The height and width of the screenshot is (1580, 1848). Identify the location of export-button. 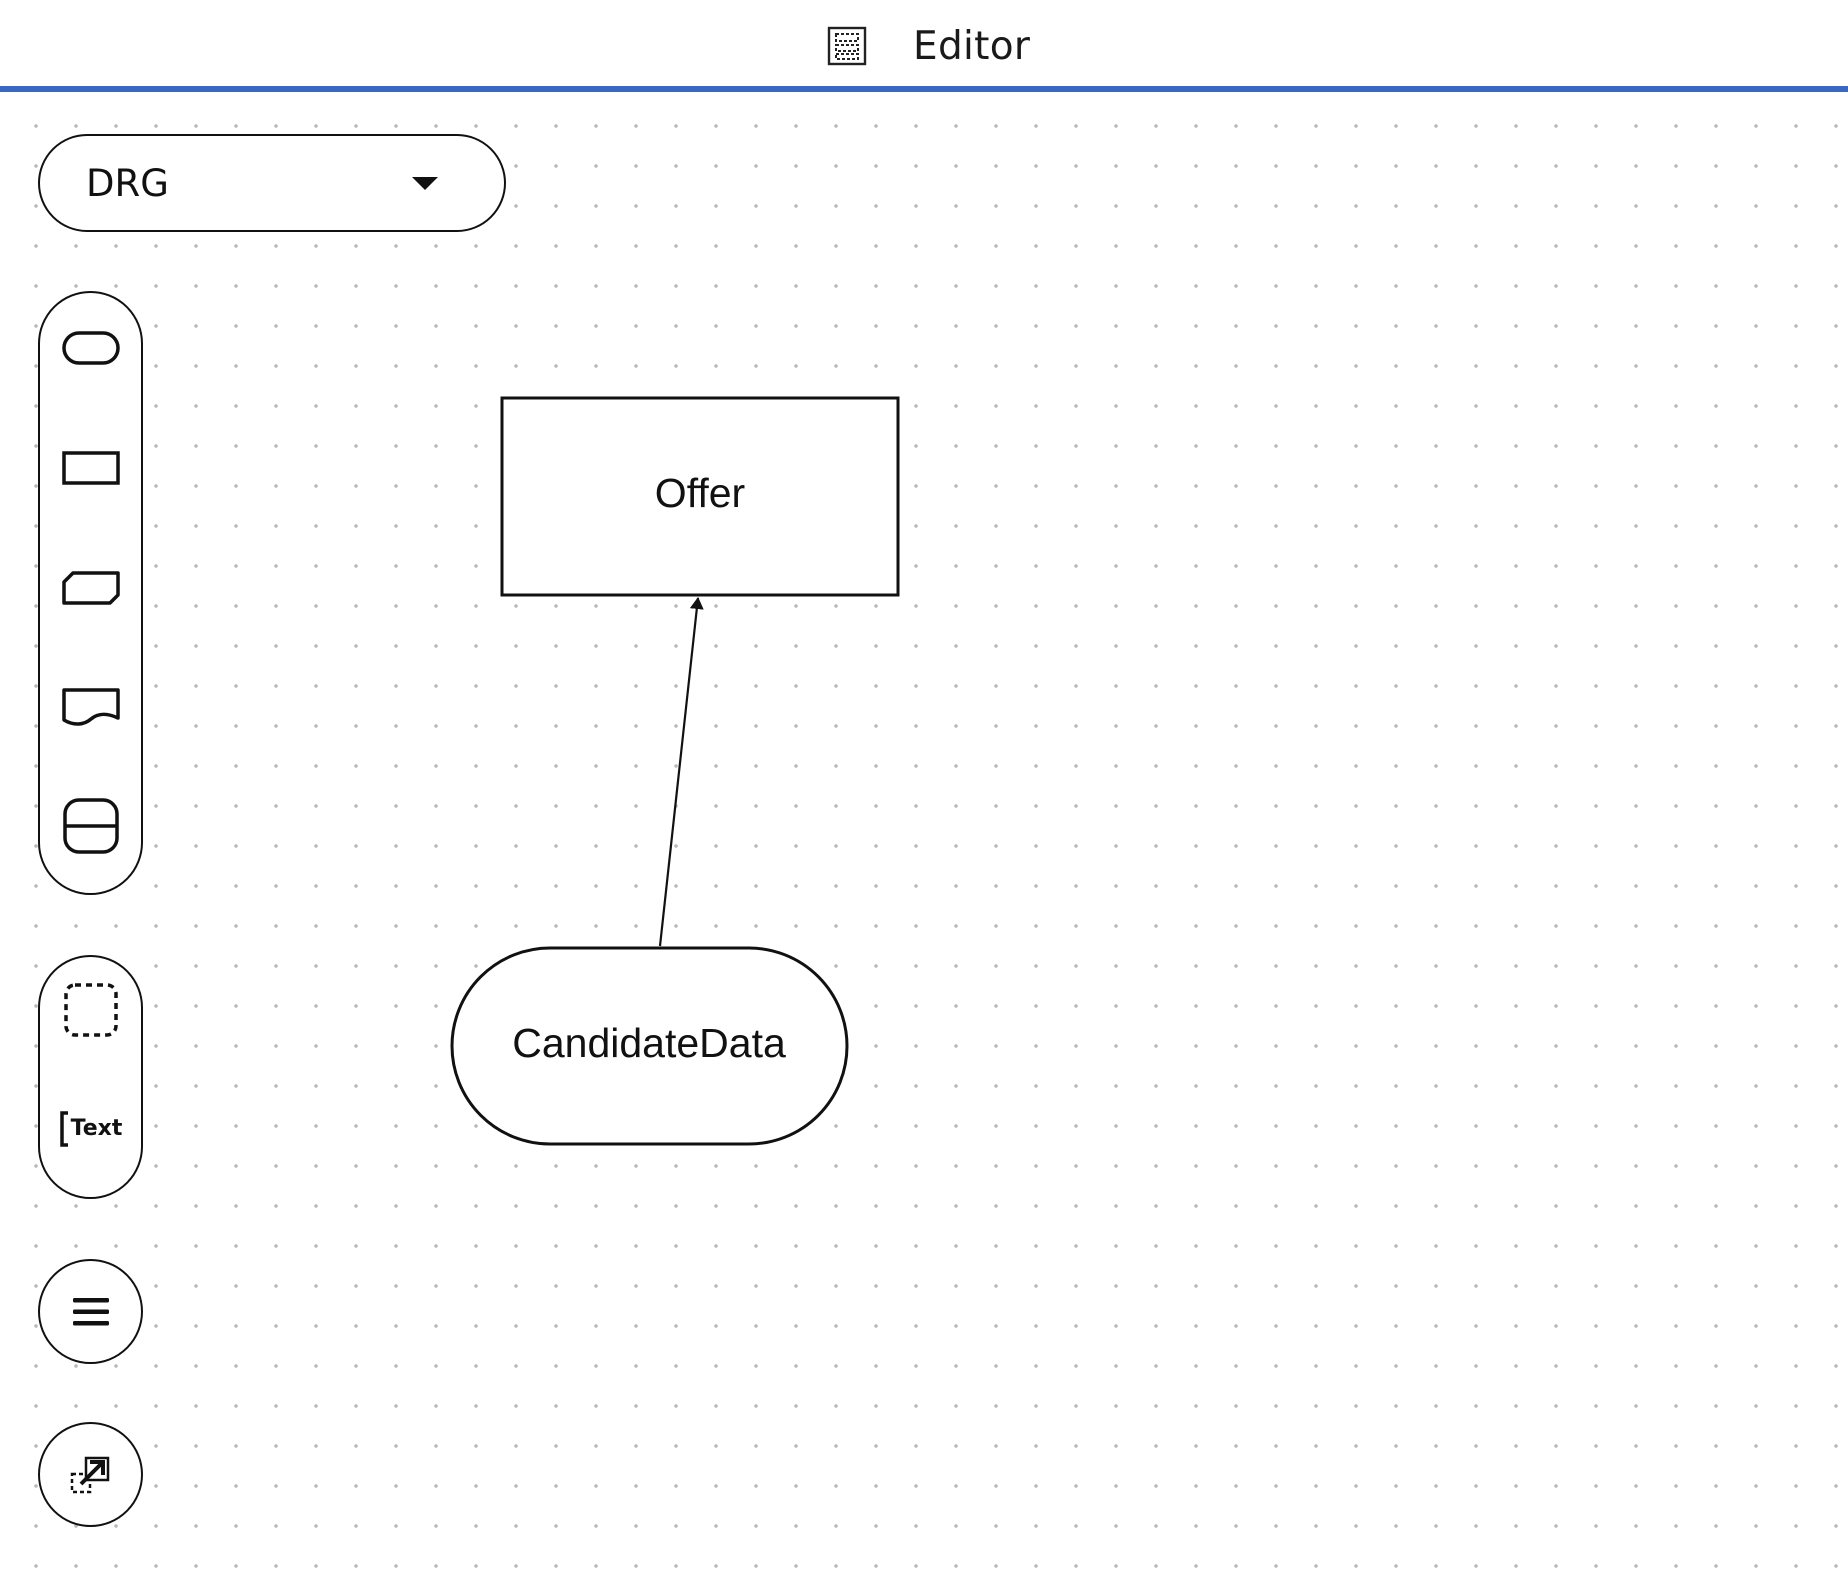
(90, 1474).